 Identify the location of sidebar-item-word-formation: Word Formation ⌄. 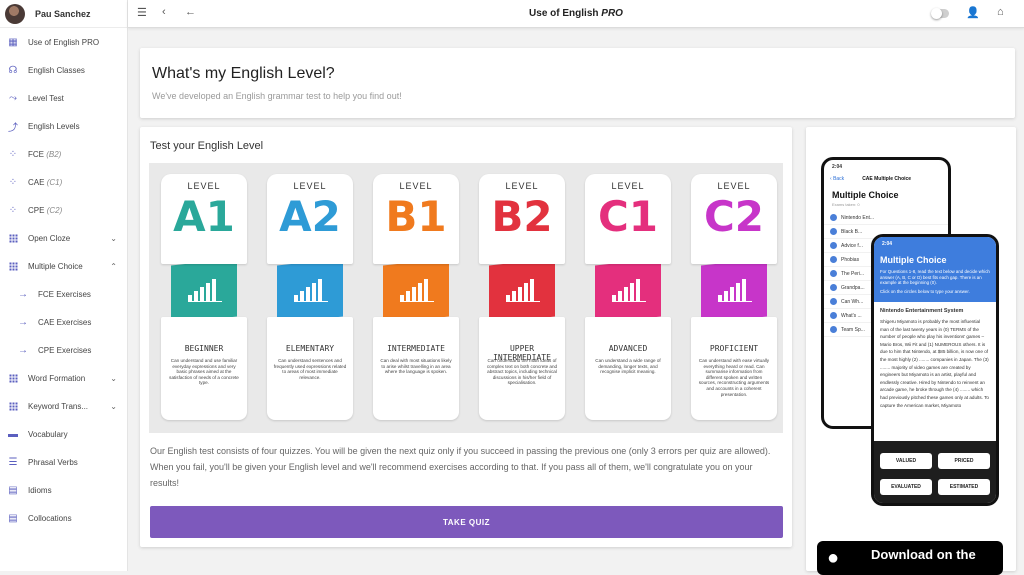
(63, 378).